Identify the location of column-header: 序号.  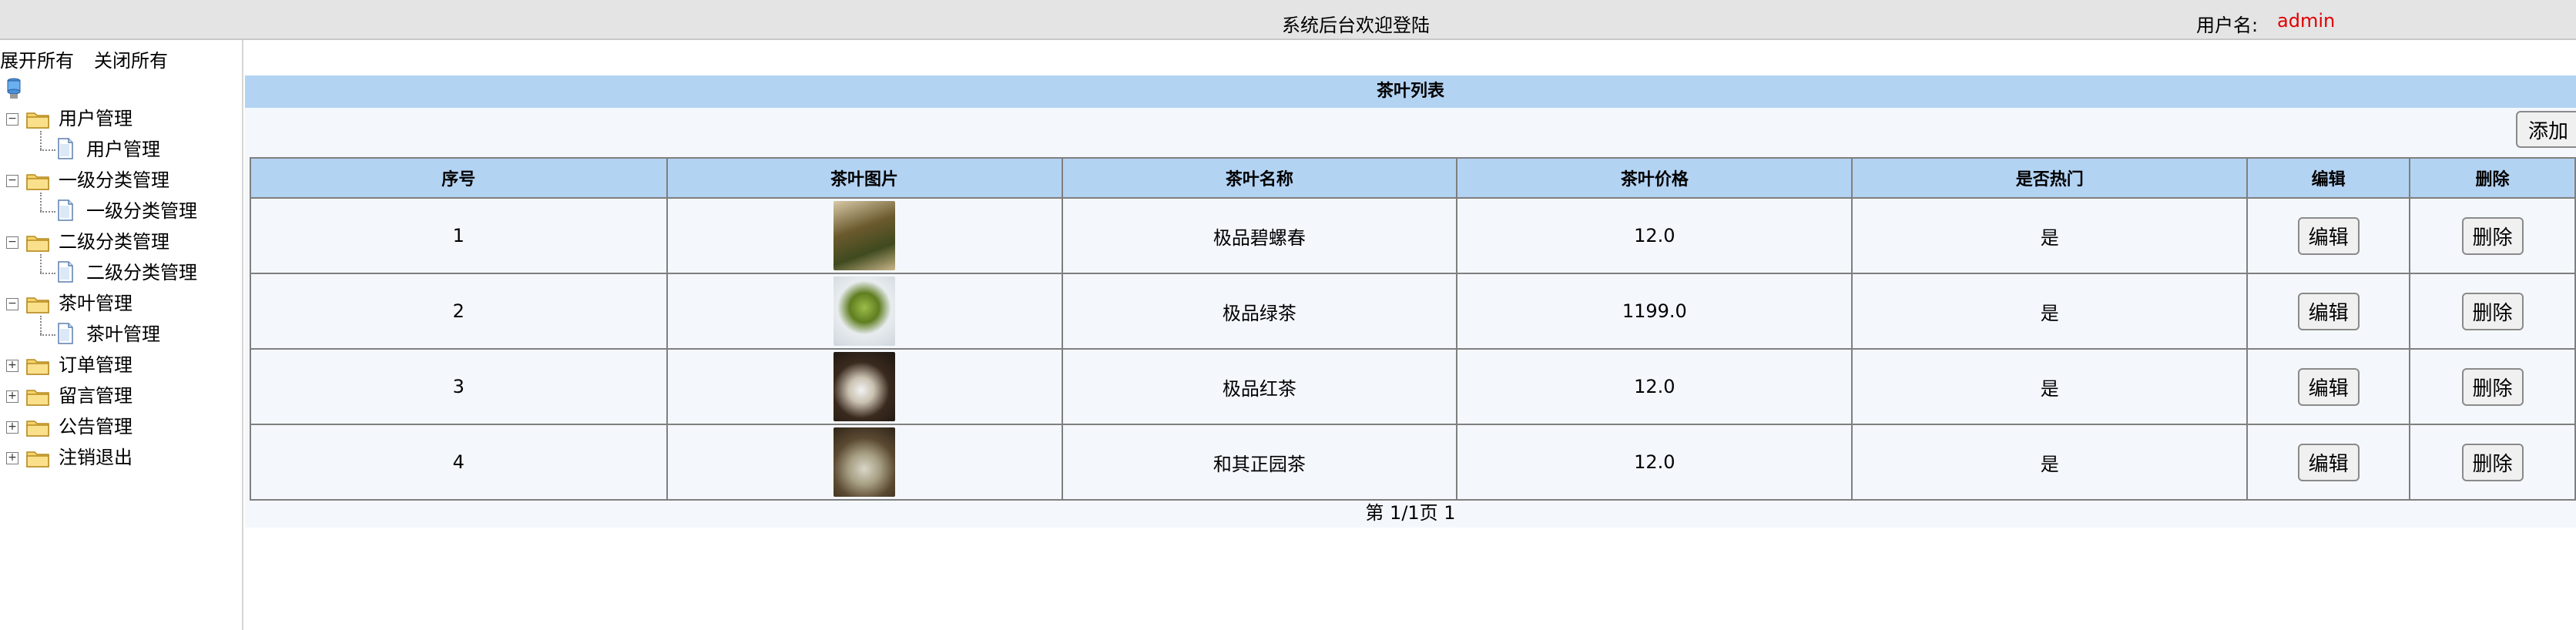
(459, 178).